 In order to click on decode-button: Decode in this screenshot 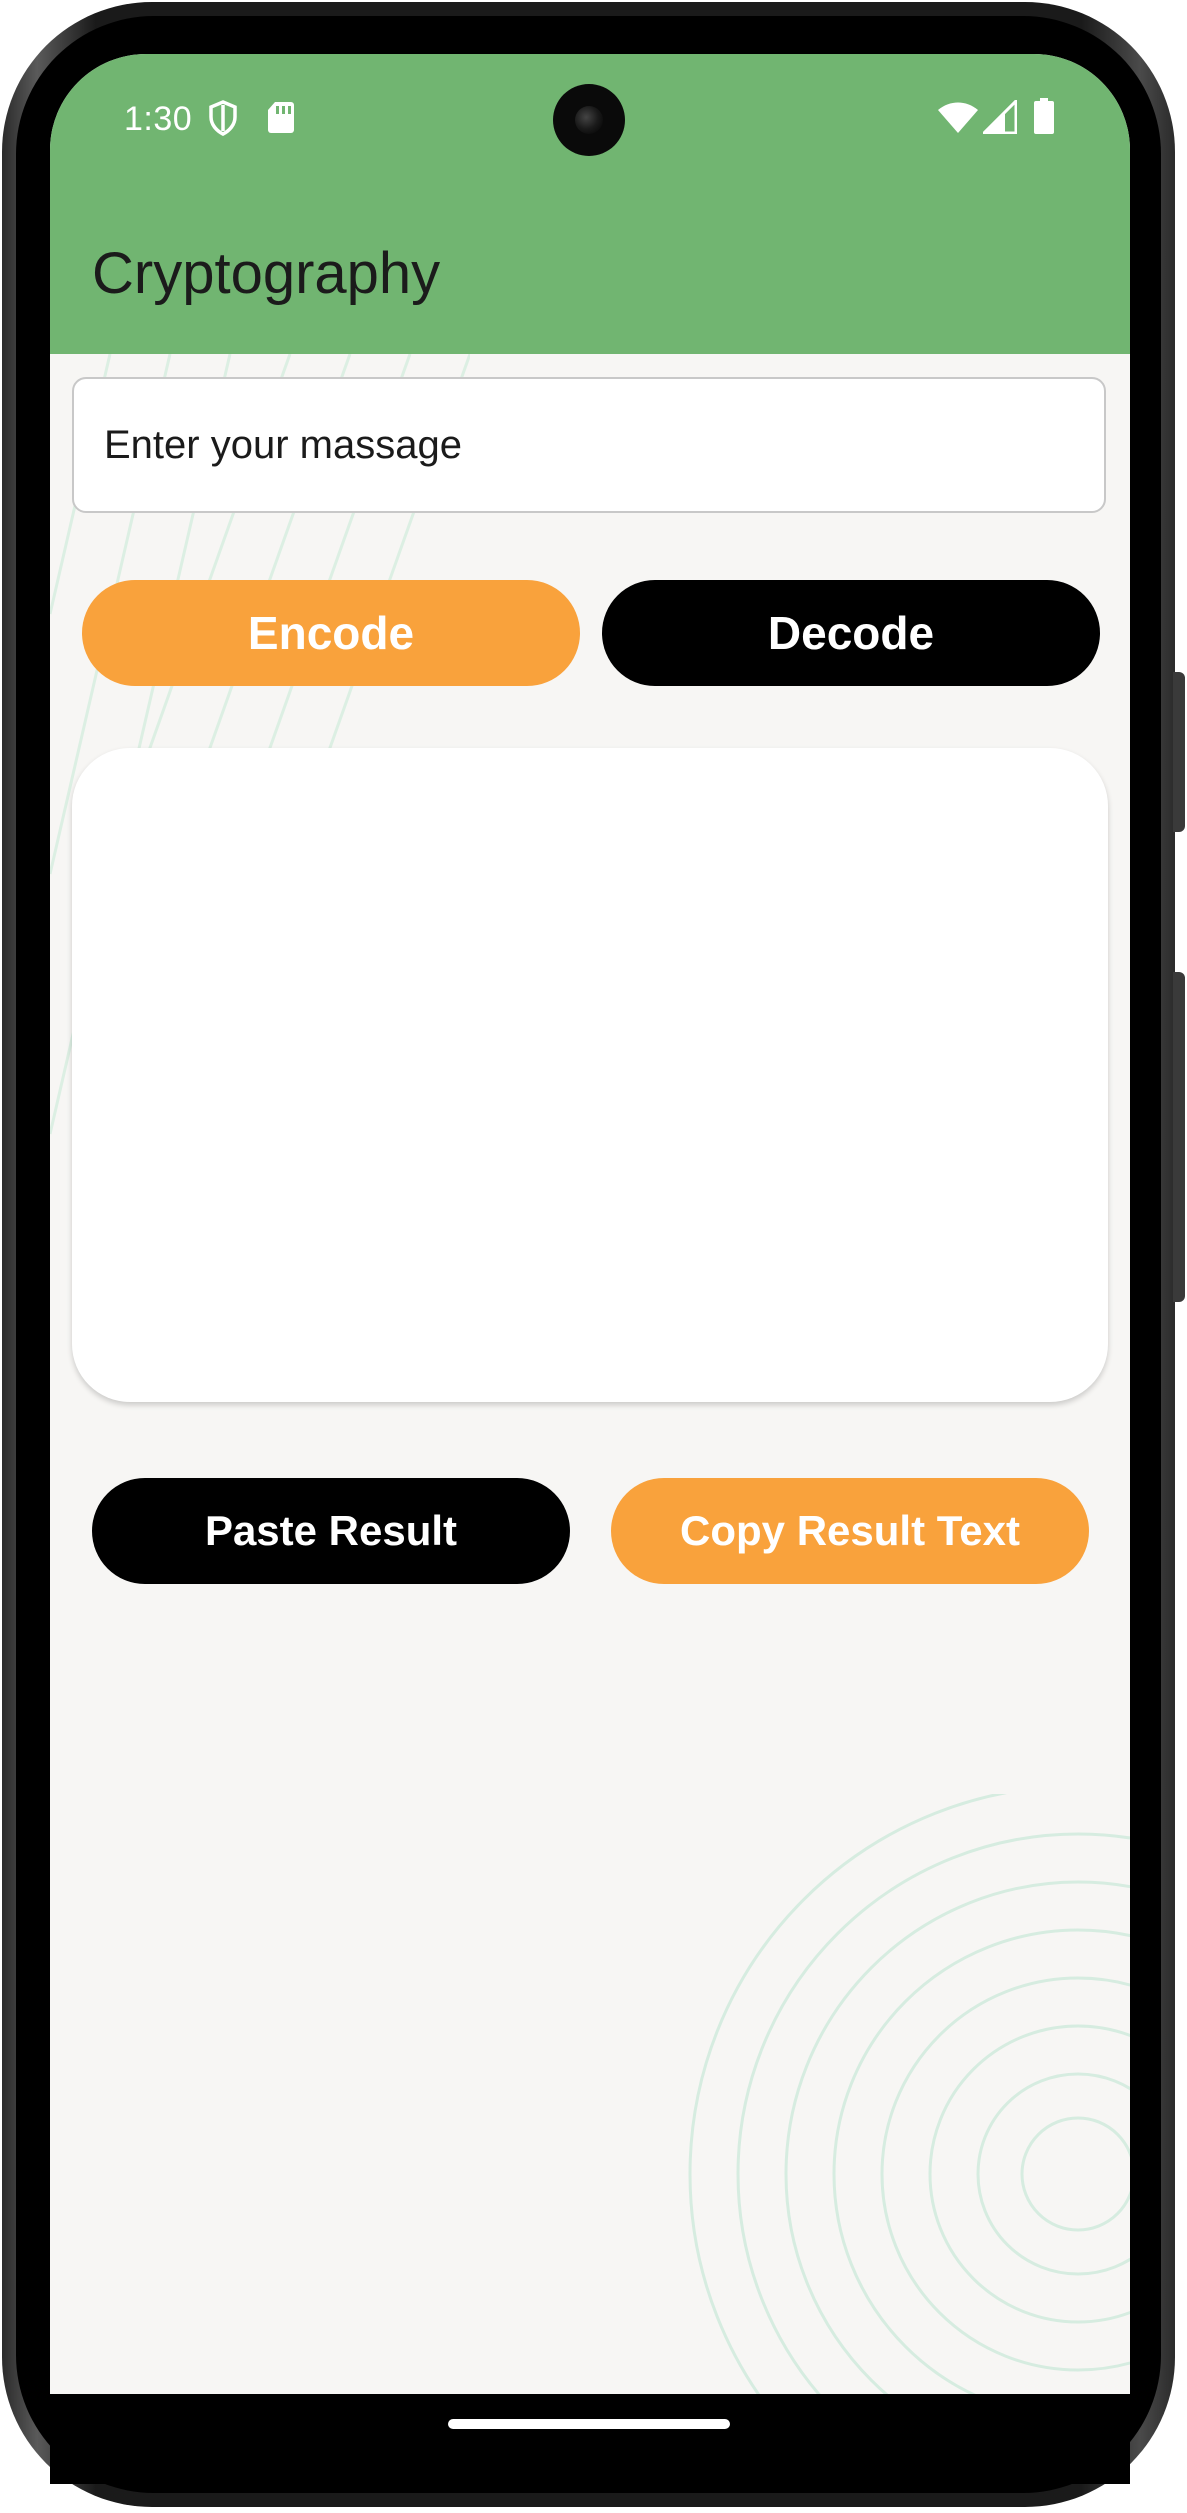, I will do `click(851, 633)`.